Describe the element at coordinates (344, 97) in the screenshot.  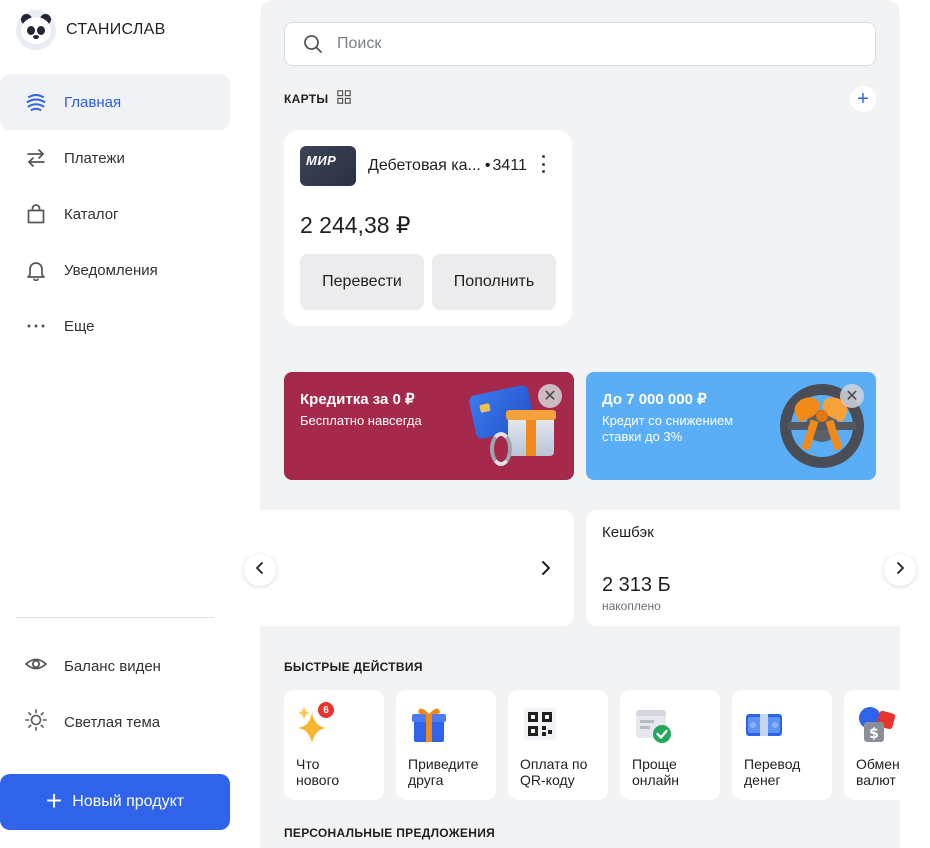
I see `grid-view-icon` at that location.